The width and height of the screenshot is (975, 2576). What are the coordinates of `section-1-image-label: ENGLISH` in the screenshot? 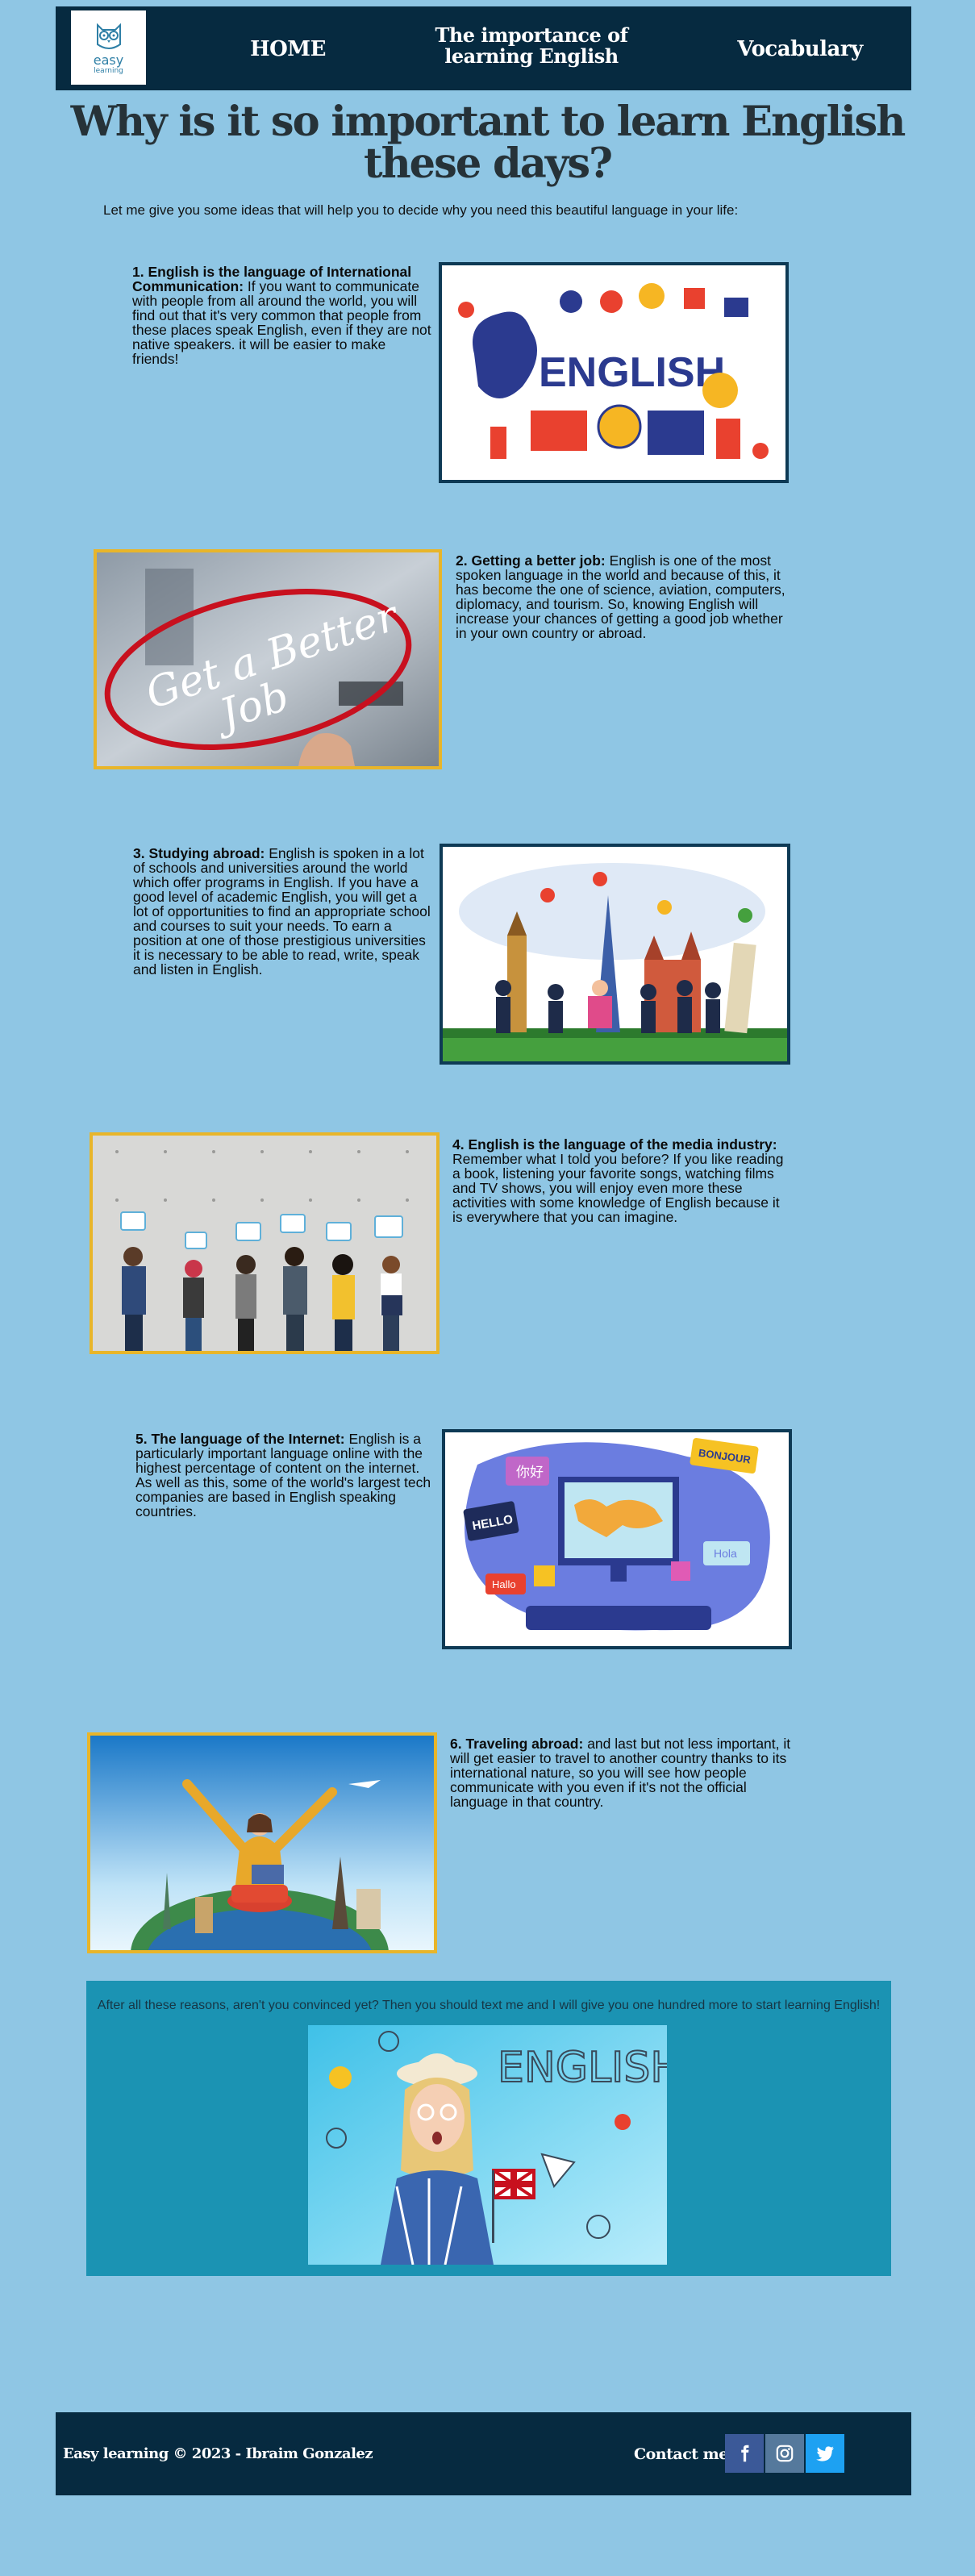 It's located at (632, 372).